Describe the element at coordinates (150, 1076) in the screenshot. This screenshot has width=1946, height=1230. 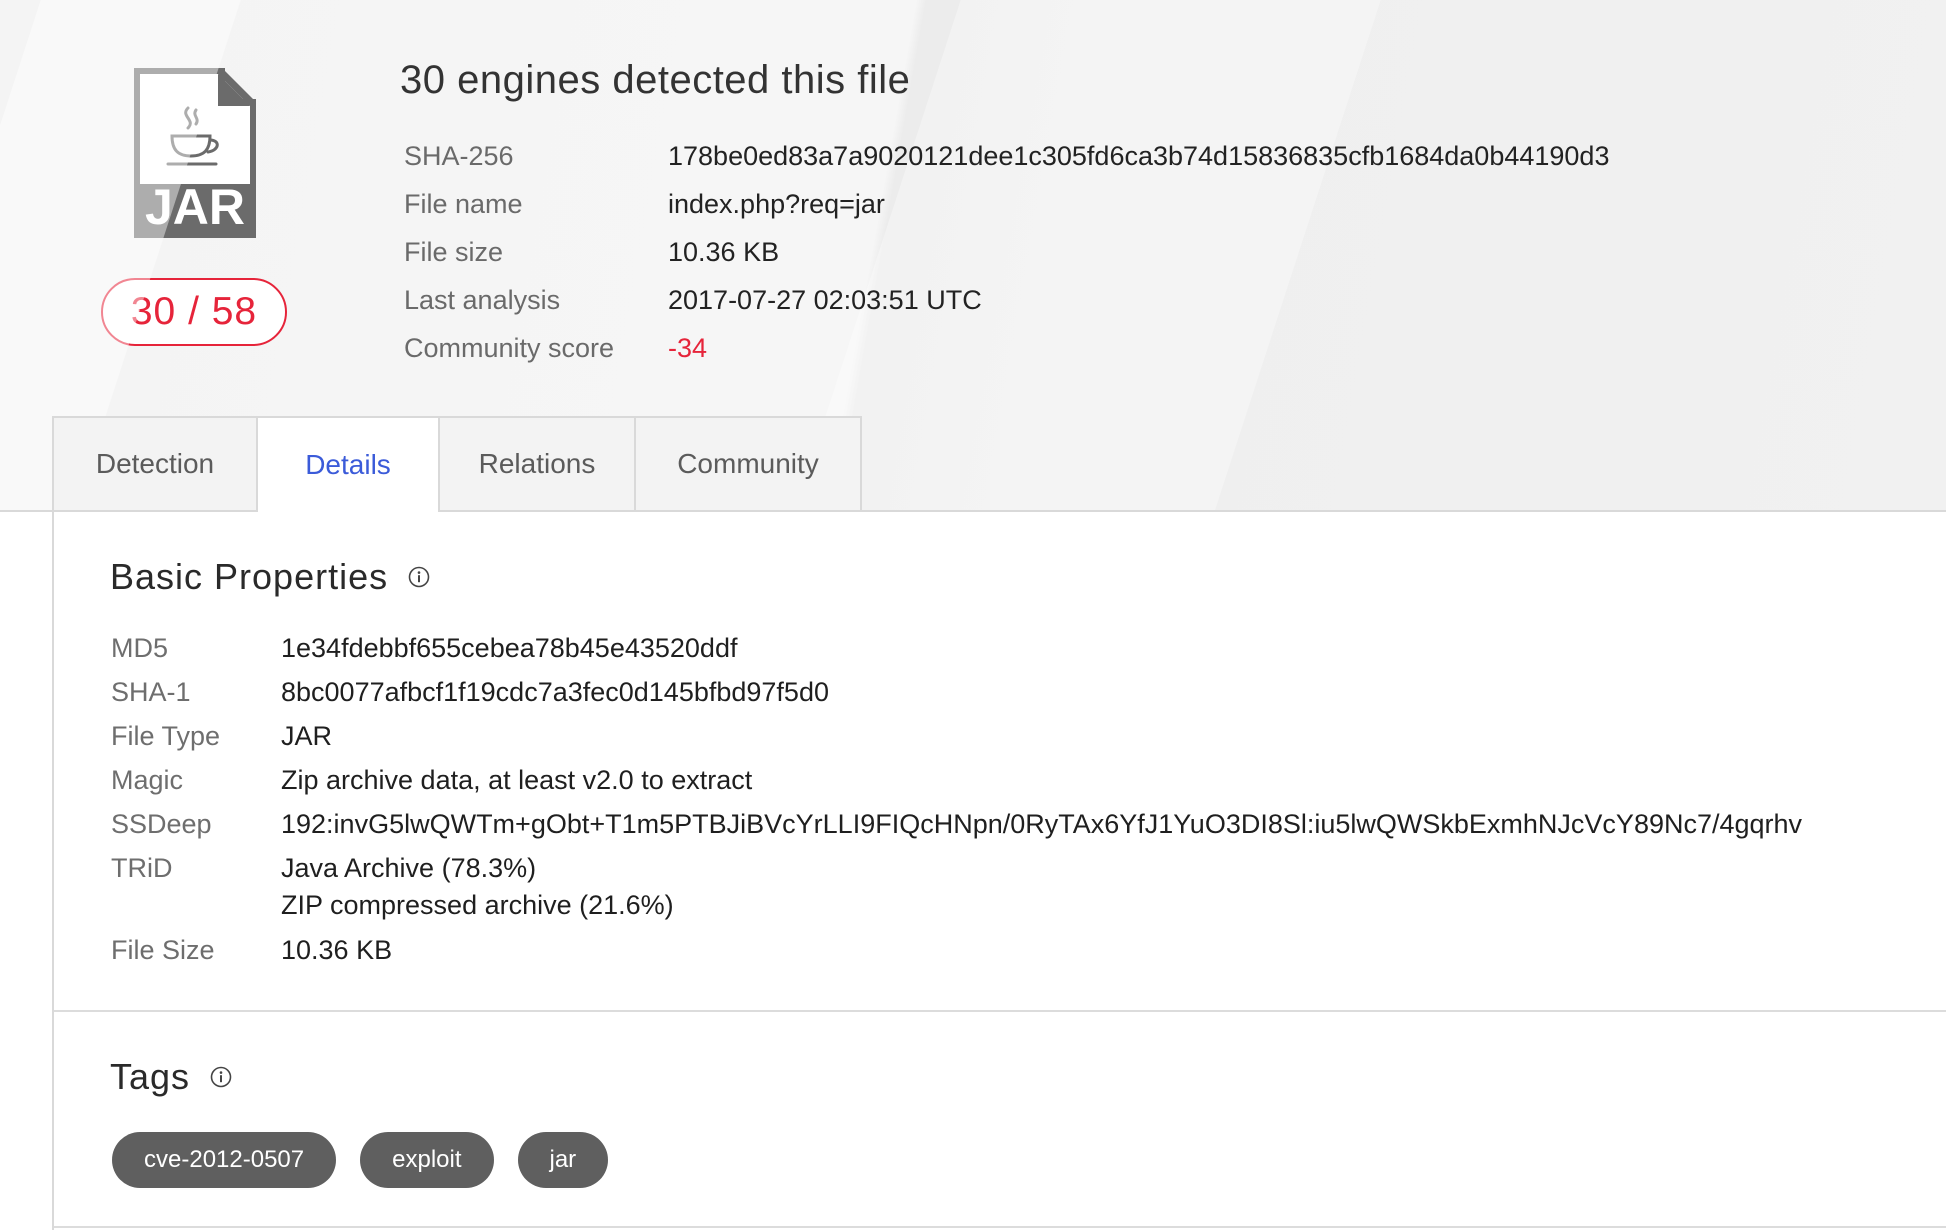
I see `tags-title: Tags` at that location.